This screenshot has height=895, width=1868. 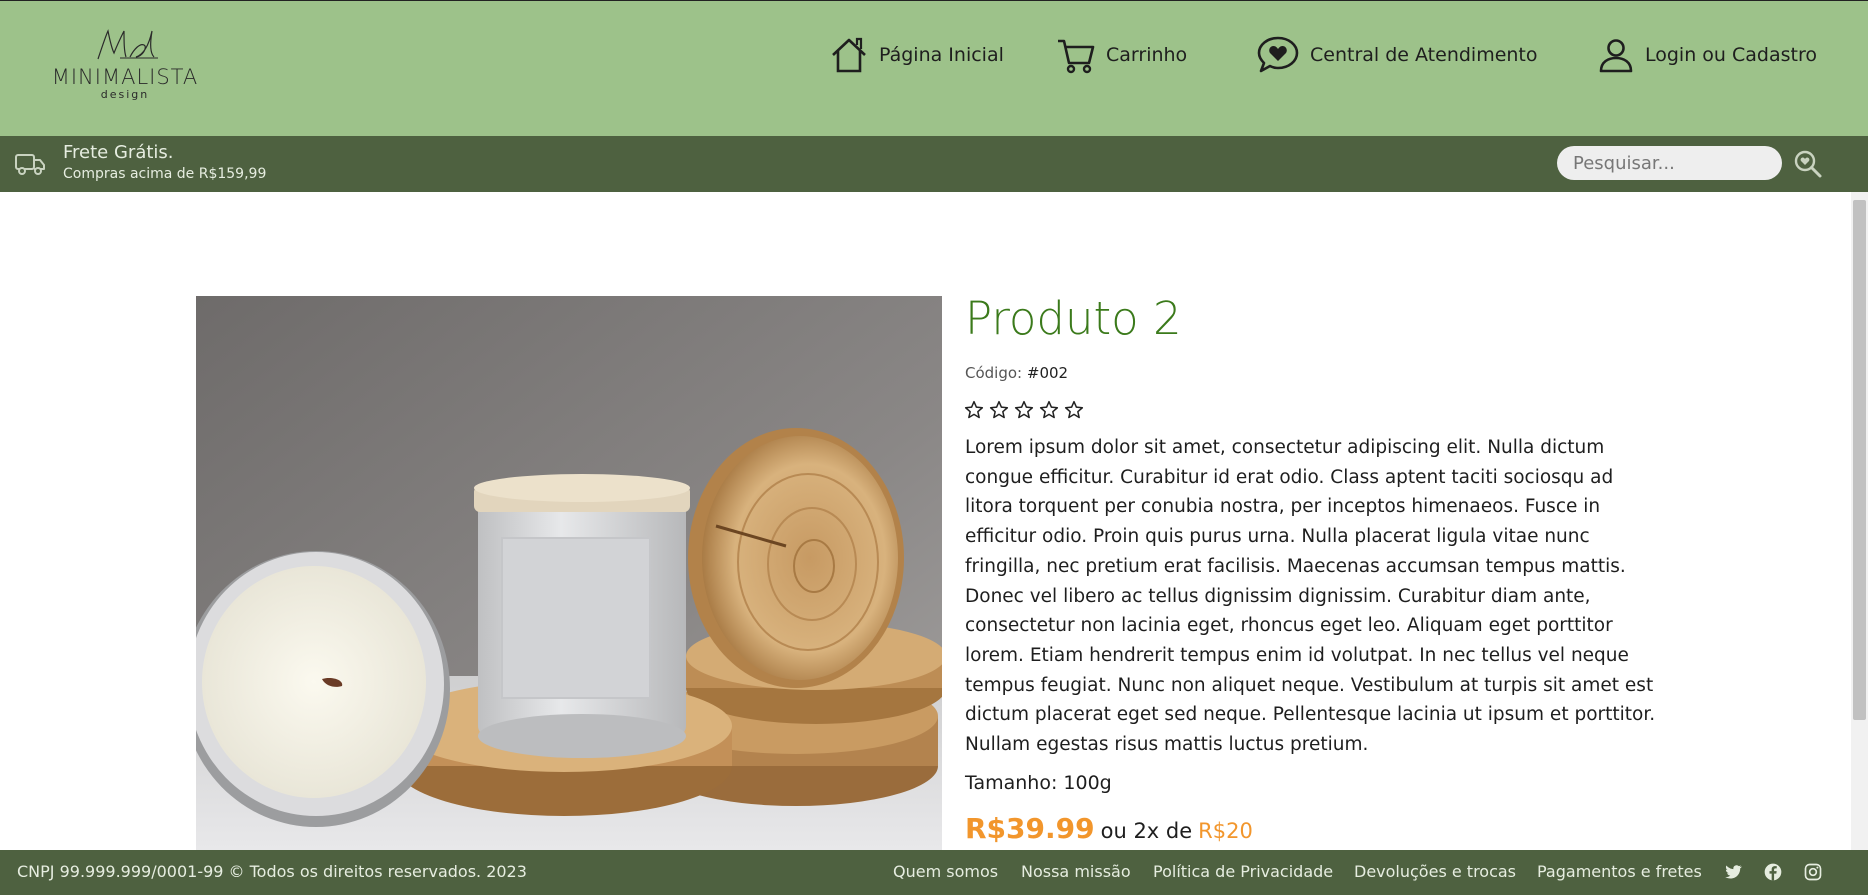 What do you see at coordinates (1030, 828) in the screenshot?
I see `product-price: R$39.99` at bounding box center [1030, 828].